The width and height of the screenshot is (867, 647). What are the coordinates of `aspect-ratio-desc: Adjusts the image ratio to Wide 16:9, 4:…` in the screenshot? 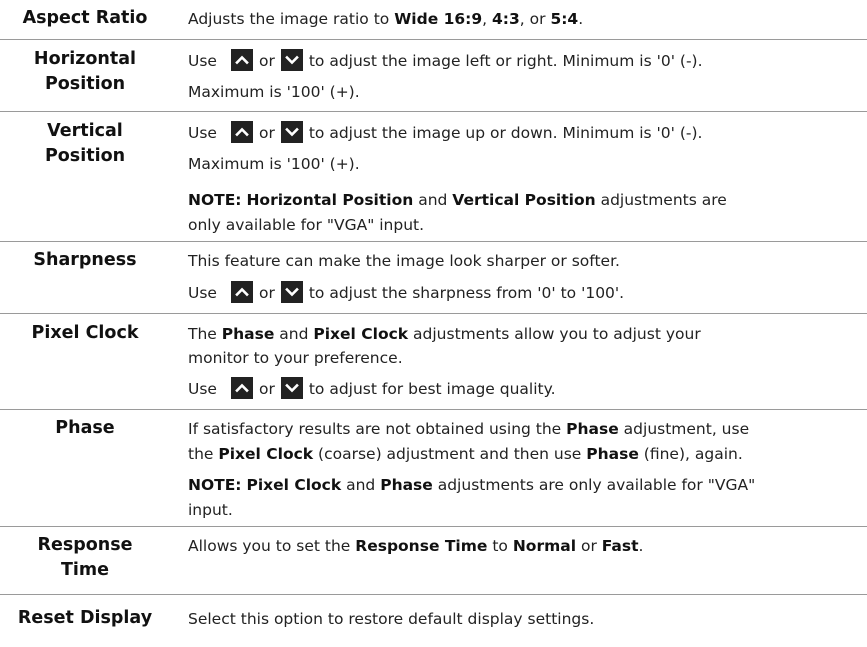 It's located at (386, 19).